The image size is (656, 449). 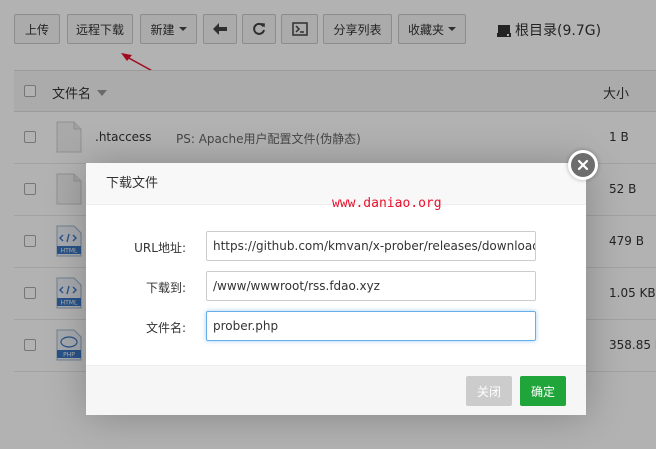 What do you see at coordinates (160, 248) in the screenshot?
I see `url-label: URL地址:` at bounding box center [160, 248].